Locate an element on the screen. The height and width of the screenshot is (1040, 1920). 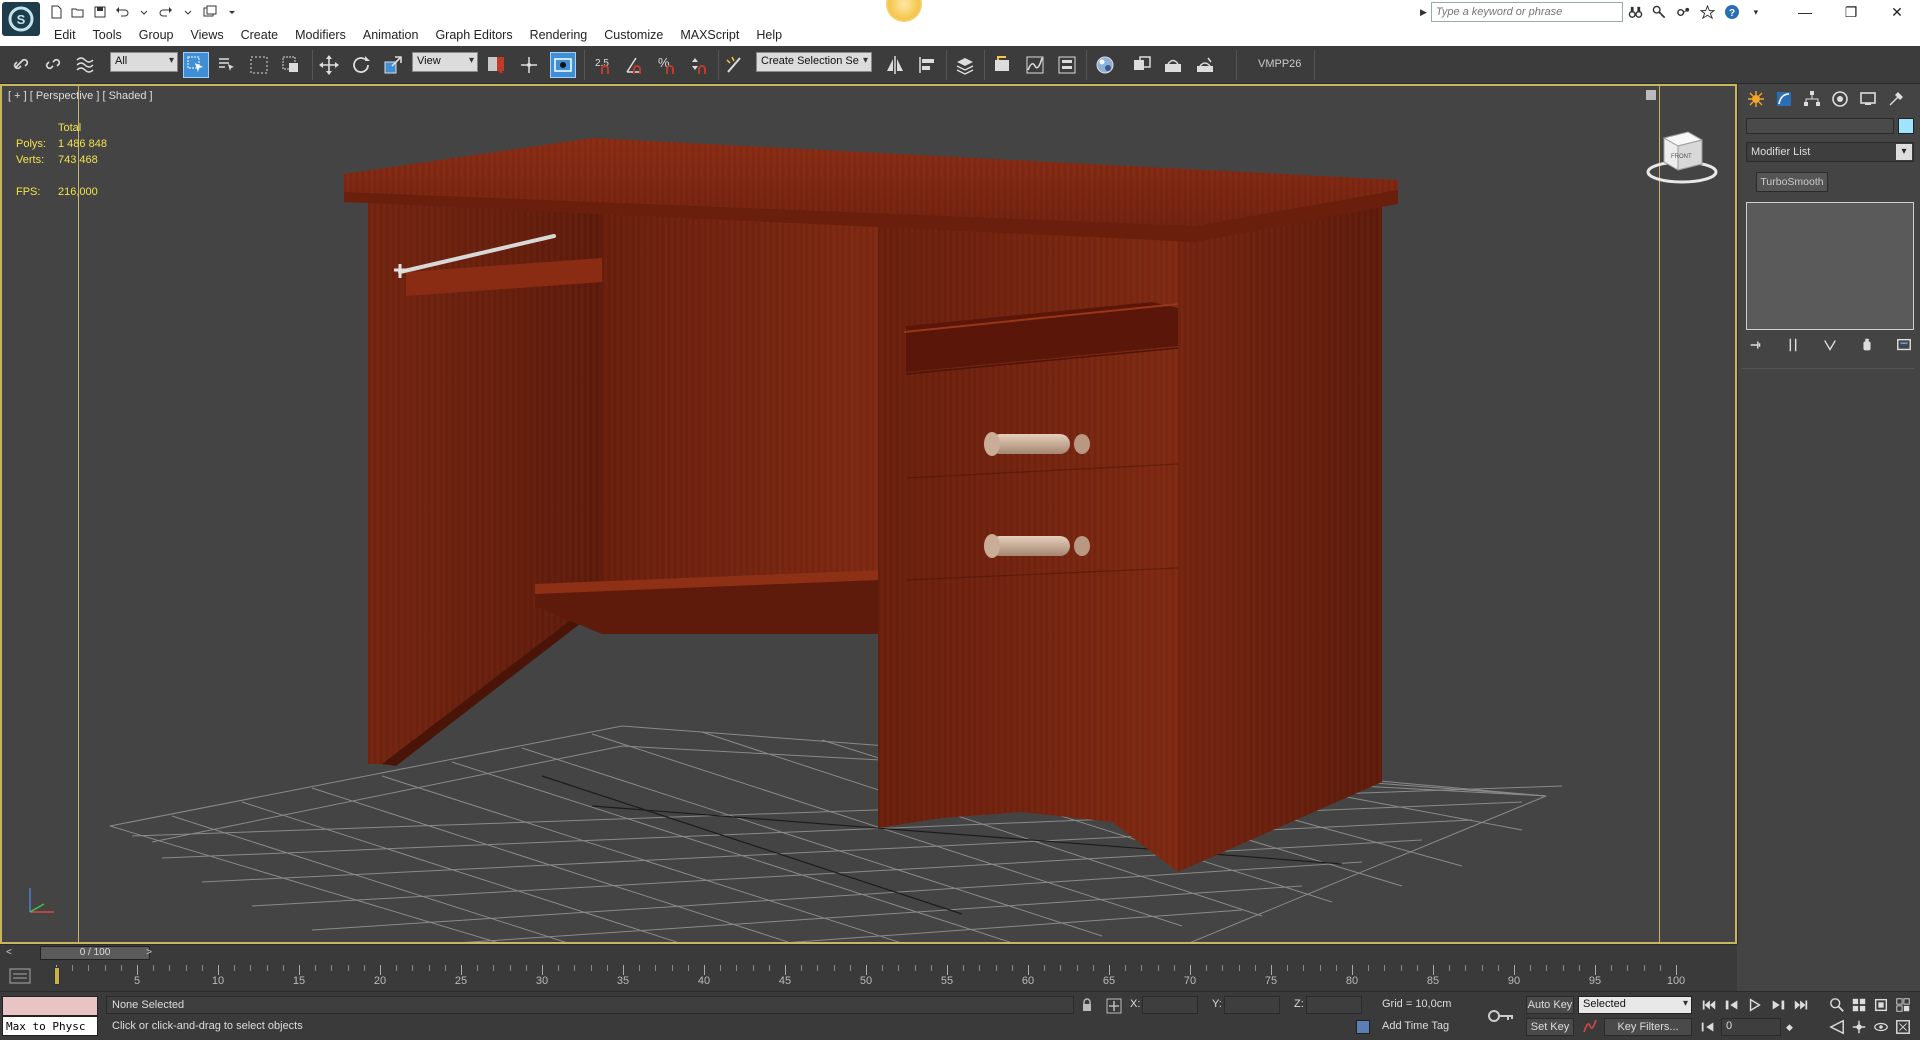
make-unique-icon is located at coordinates (1830, 345).